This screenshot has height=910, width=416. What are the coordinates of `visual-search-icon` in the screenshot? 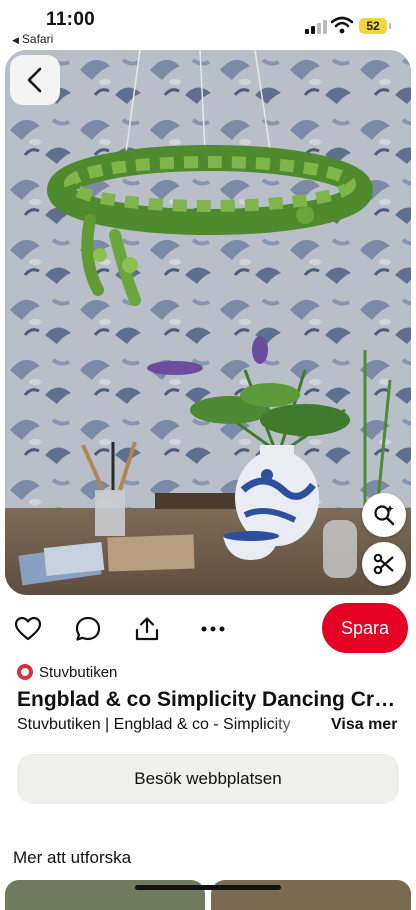 It's located at (384, 515).